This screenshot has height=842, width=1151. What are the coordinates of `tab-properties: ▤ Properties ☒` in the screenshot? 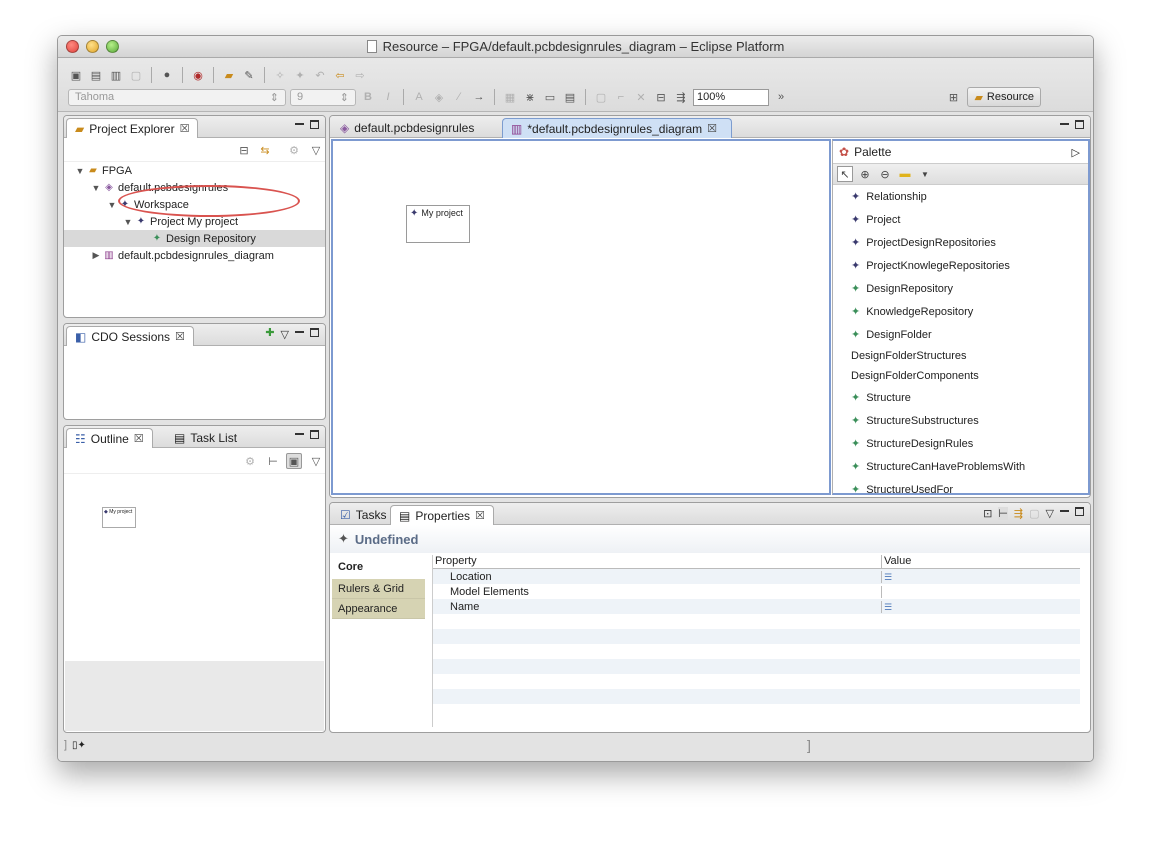 It's located at (442, 515).